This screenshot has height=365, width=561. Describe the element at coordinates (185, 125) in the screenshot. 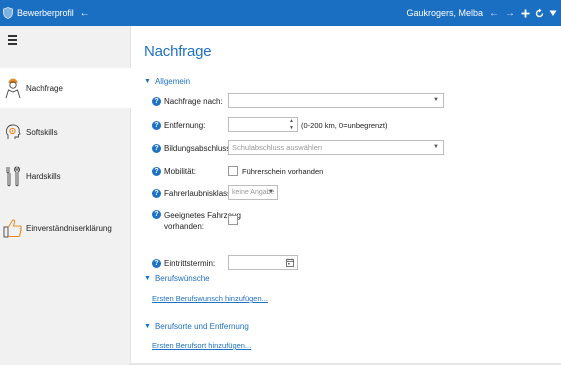

I see `field-label: Entfernung:` at that location.